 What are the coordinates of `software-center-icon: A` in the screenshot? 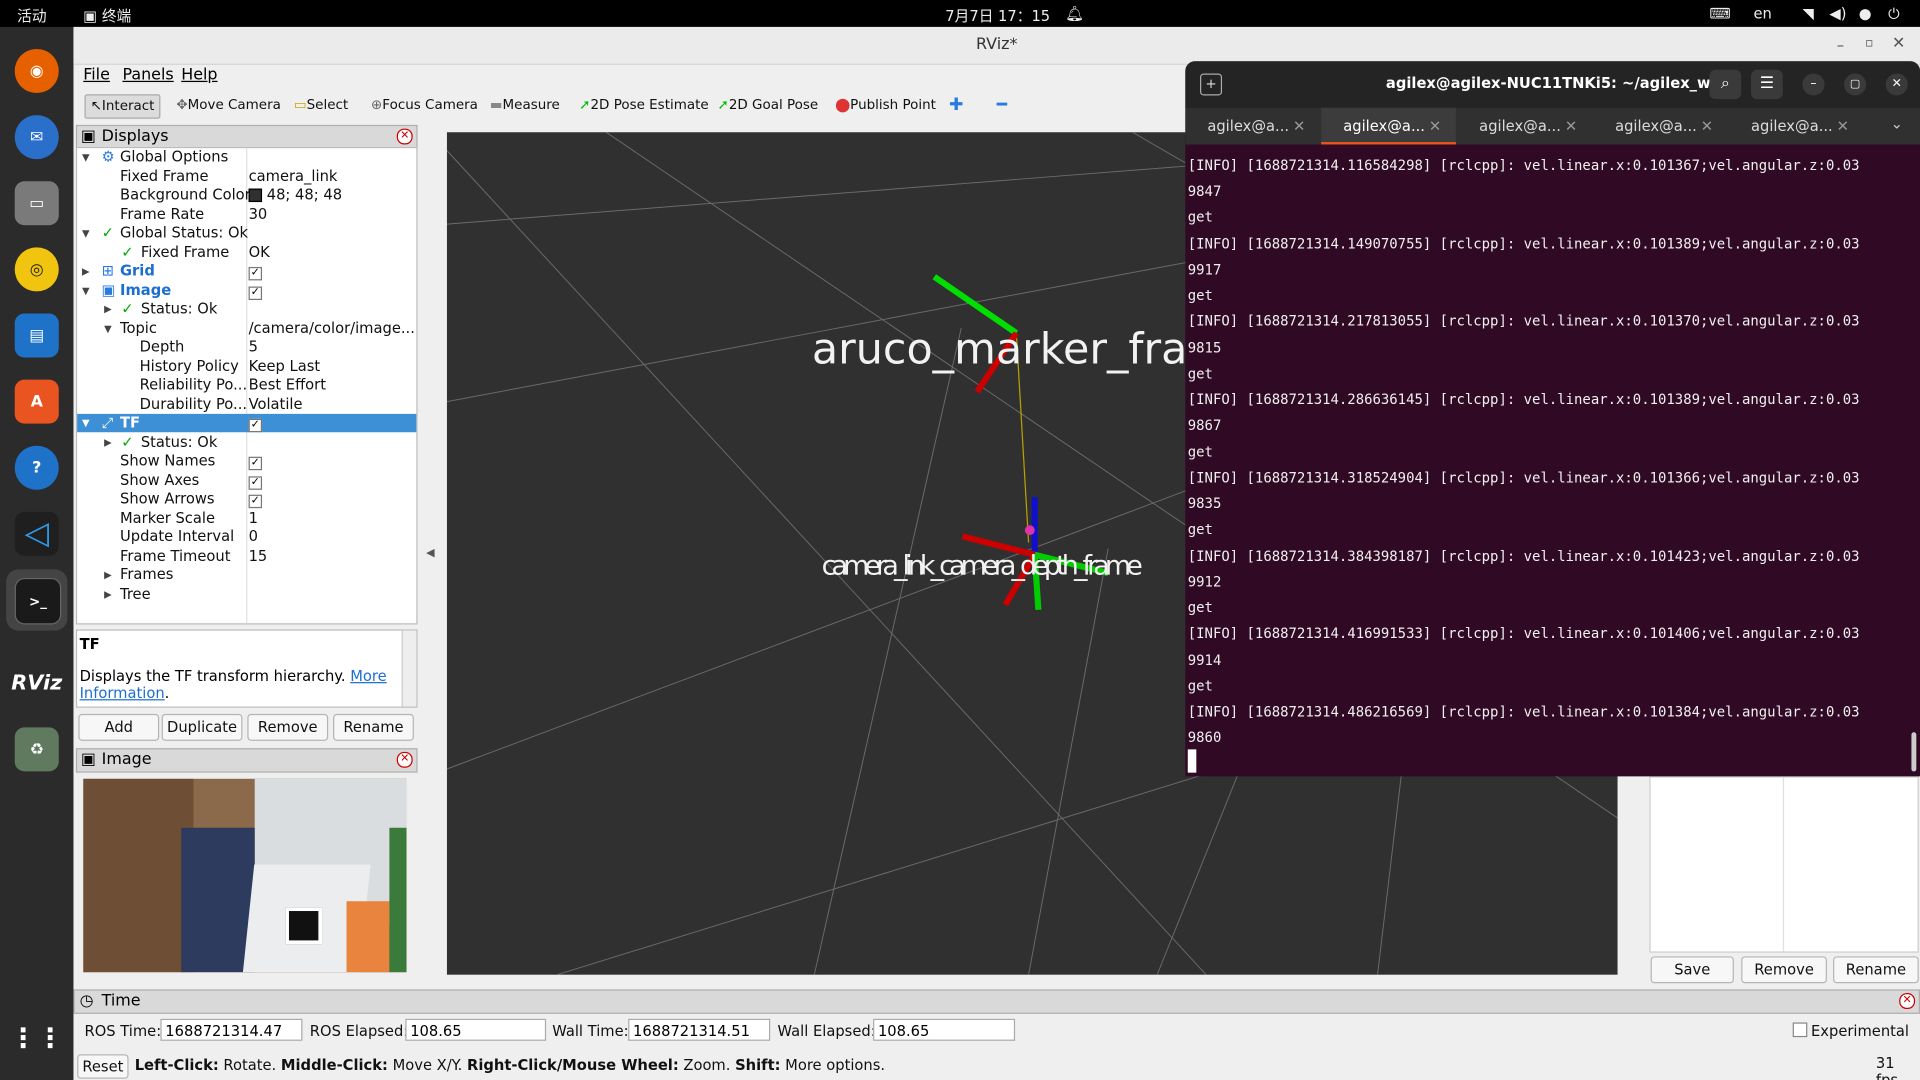 It's located at (36, 401).